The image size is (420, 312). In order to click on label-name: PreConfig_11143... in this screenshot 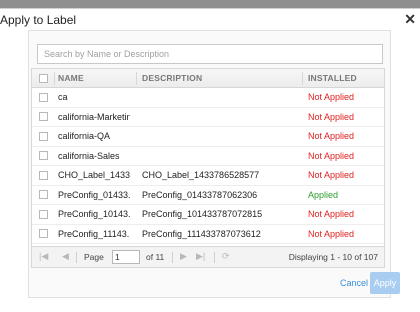, I will do `click(94, 233)`.